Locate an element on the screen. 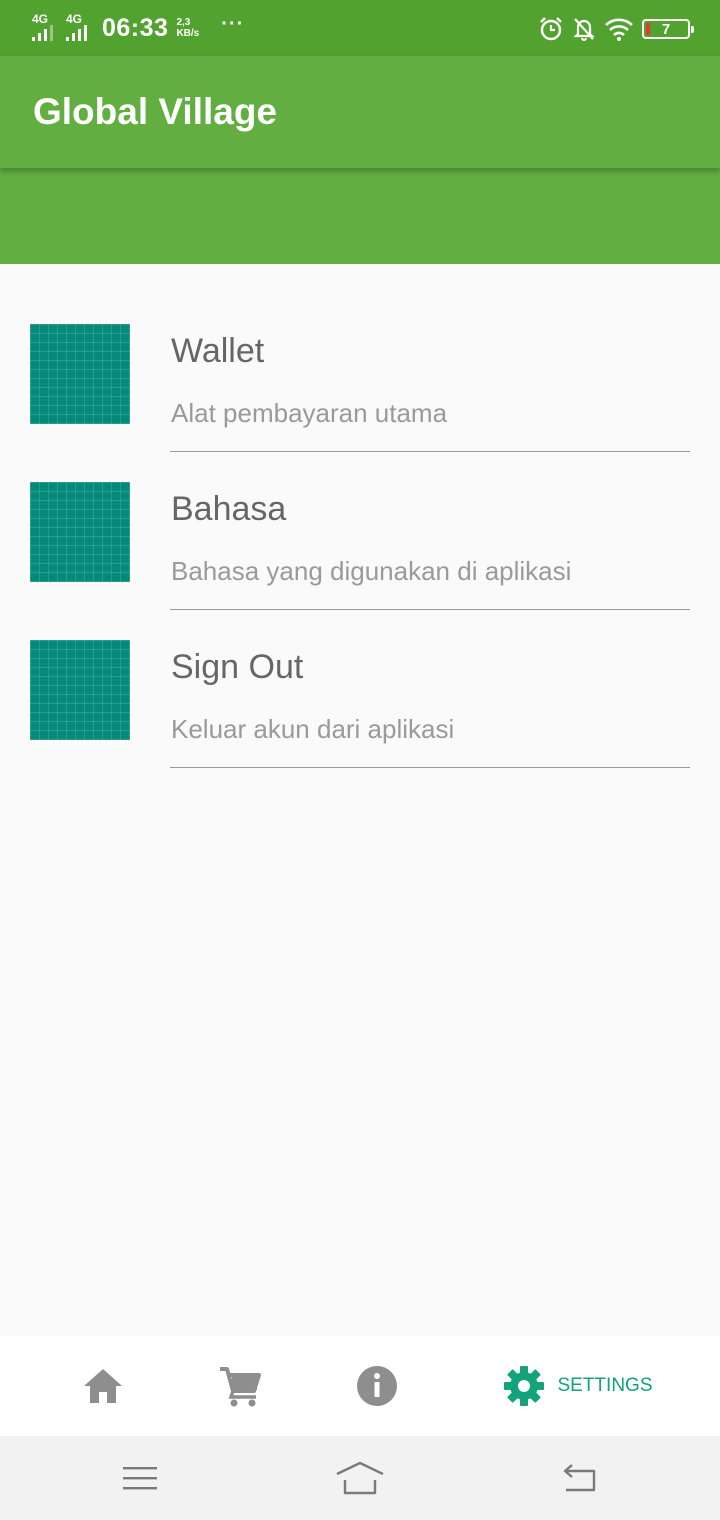 This screenshot has height=1520, width=720. status-bar: 4G 4G 06:33 2,3 KB/s ··· 7 is located at coordinates (360, 28).